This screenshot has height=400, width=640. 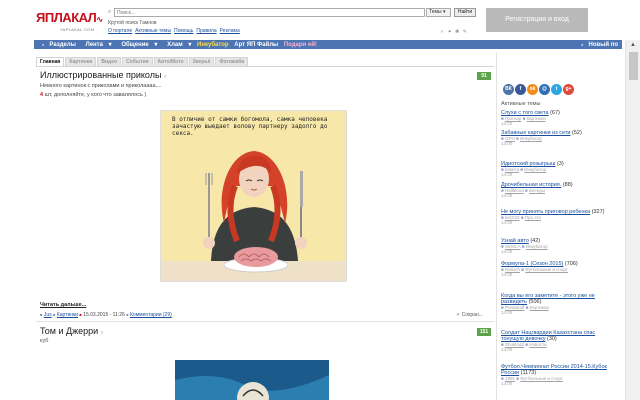 I want to click on page-scrollbar: ▲, so click(x=632, y=220).